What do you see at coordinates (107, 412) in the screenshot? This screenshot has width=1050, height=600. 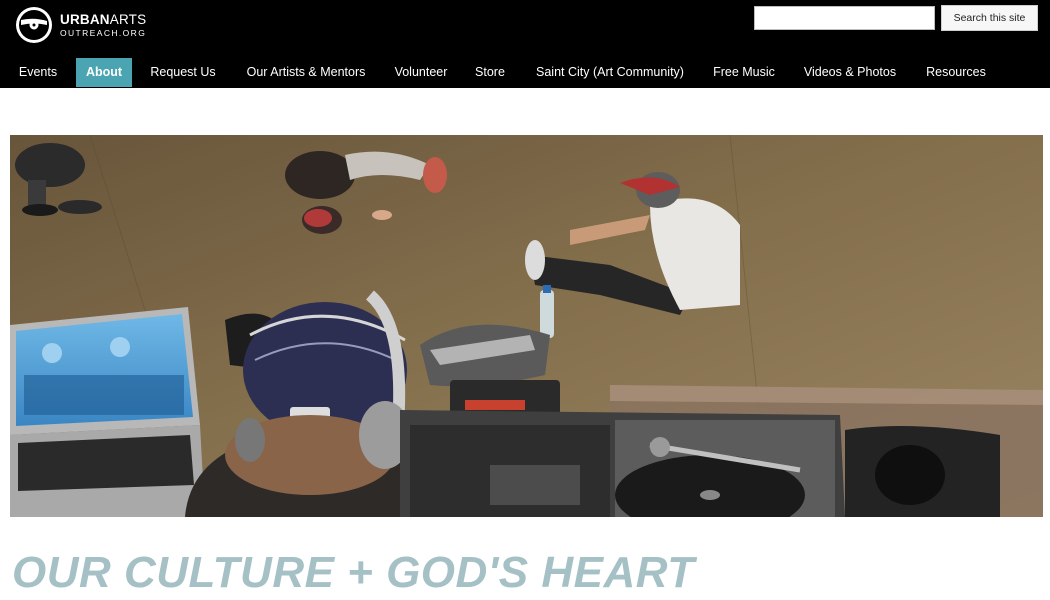 I see `laptop` at bounding box center [107, 412].